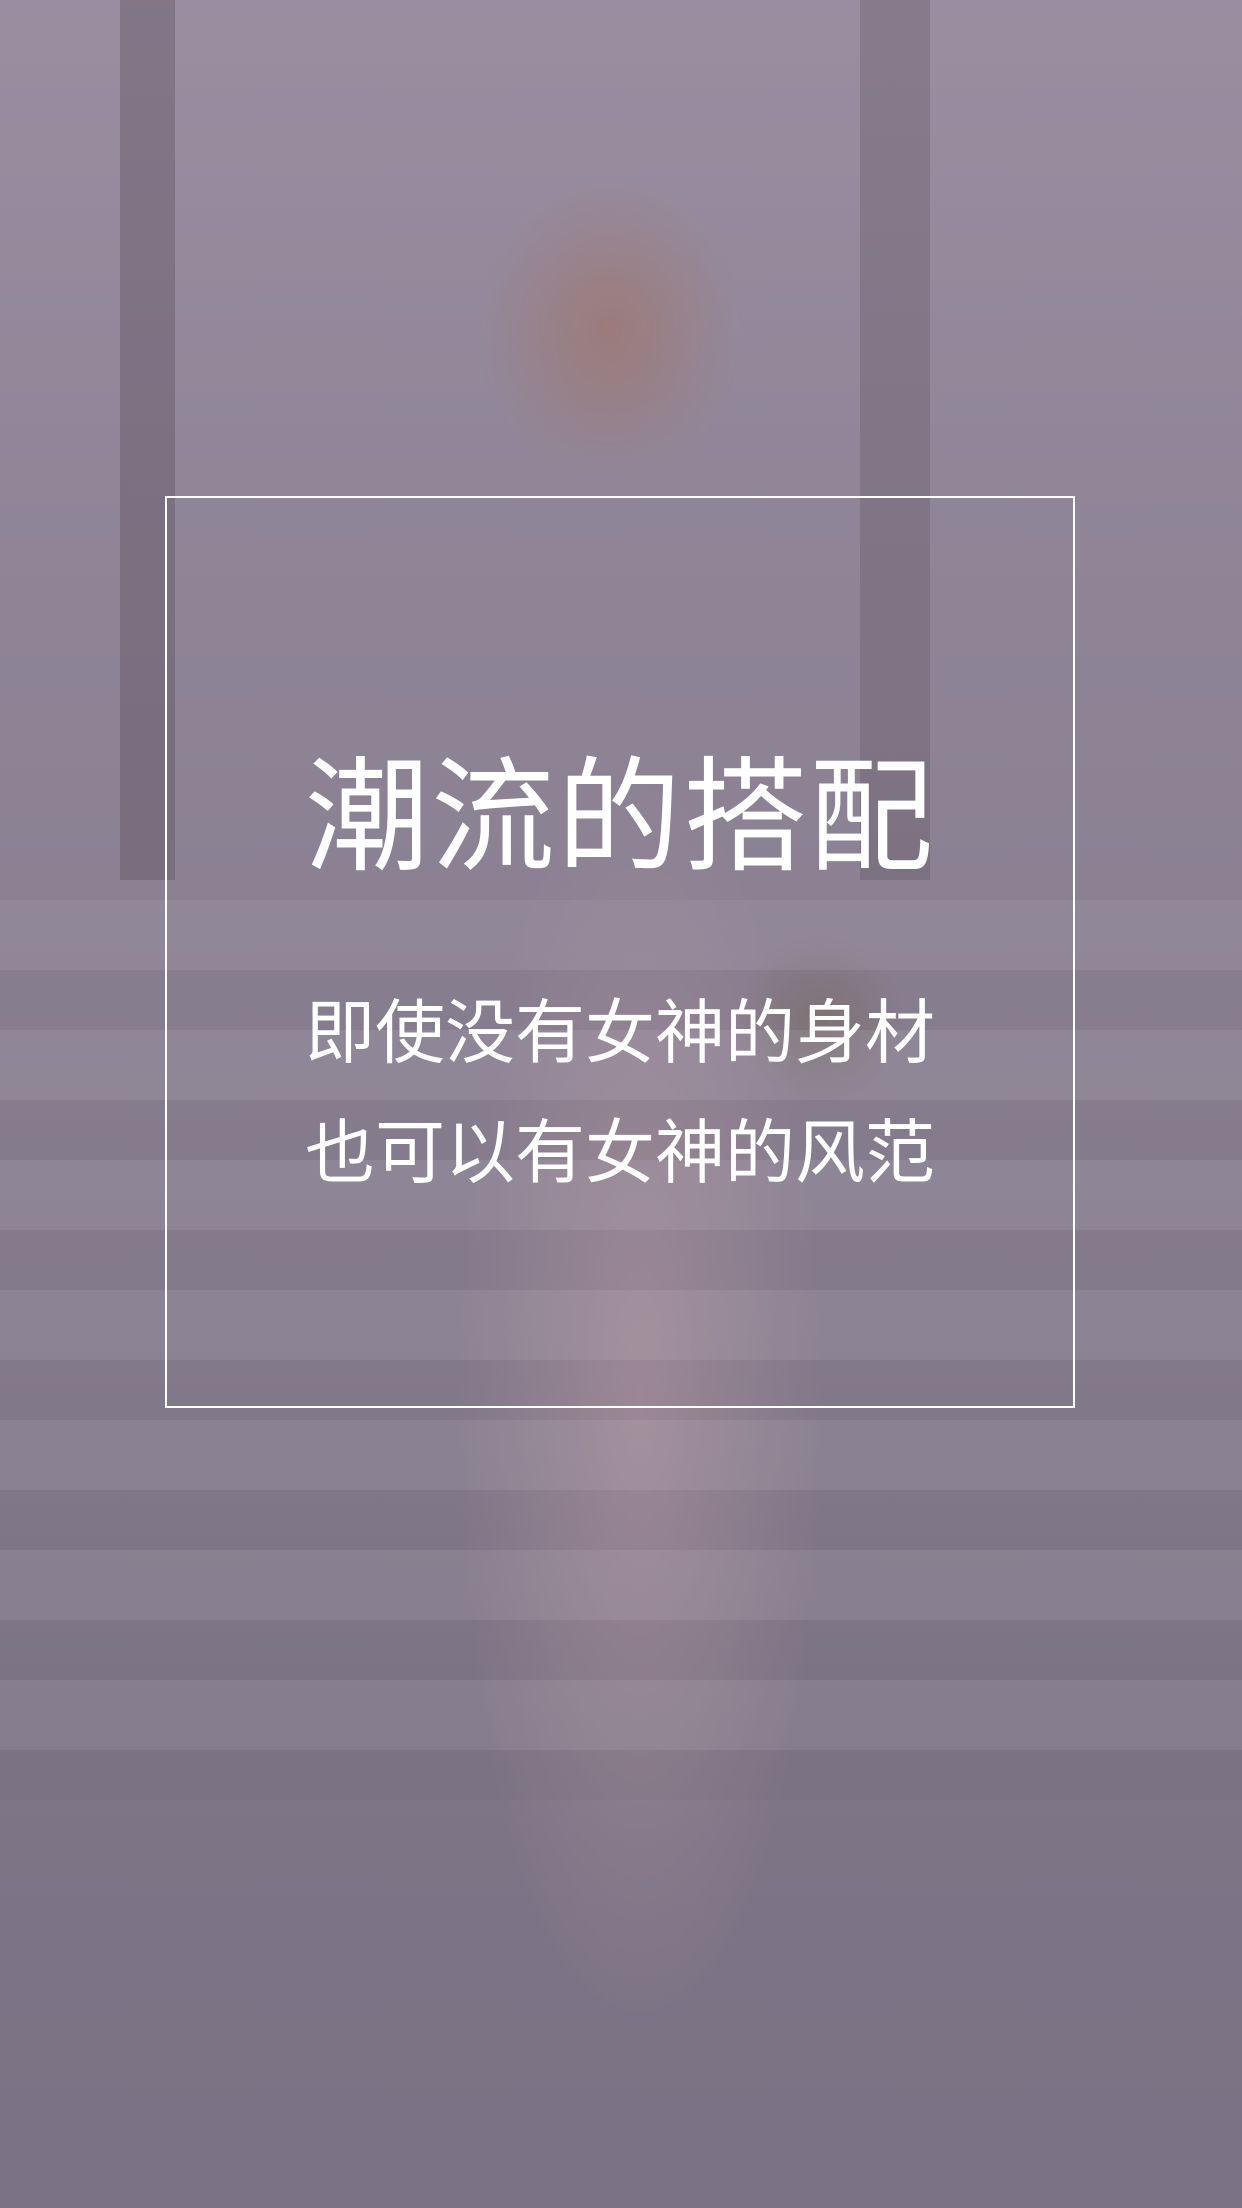 This screenshot has width=1242, height=2208. I want to click on headline: 潮流的搭配, so click(619, 818).